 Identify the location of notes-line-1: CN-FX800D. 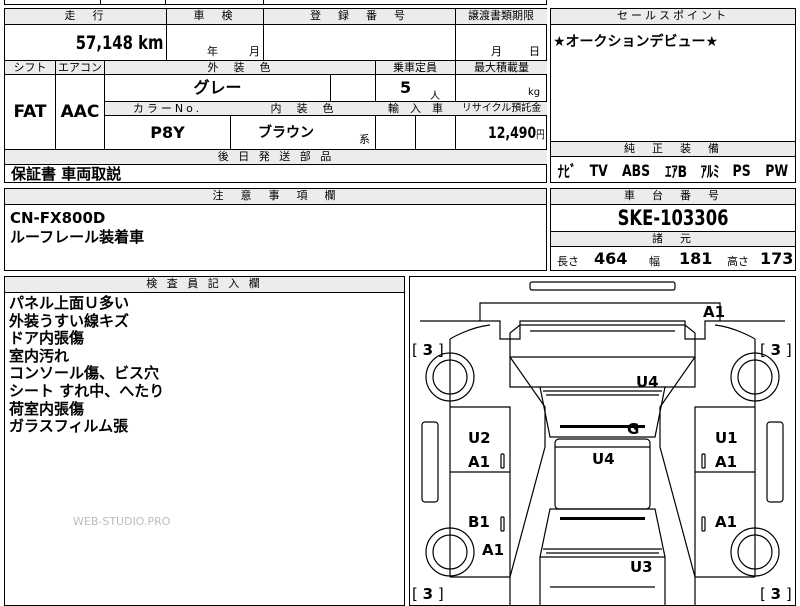
(58, 218).